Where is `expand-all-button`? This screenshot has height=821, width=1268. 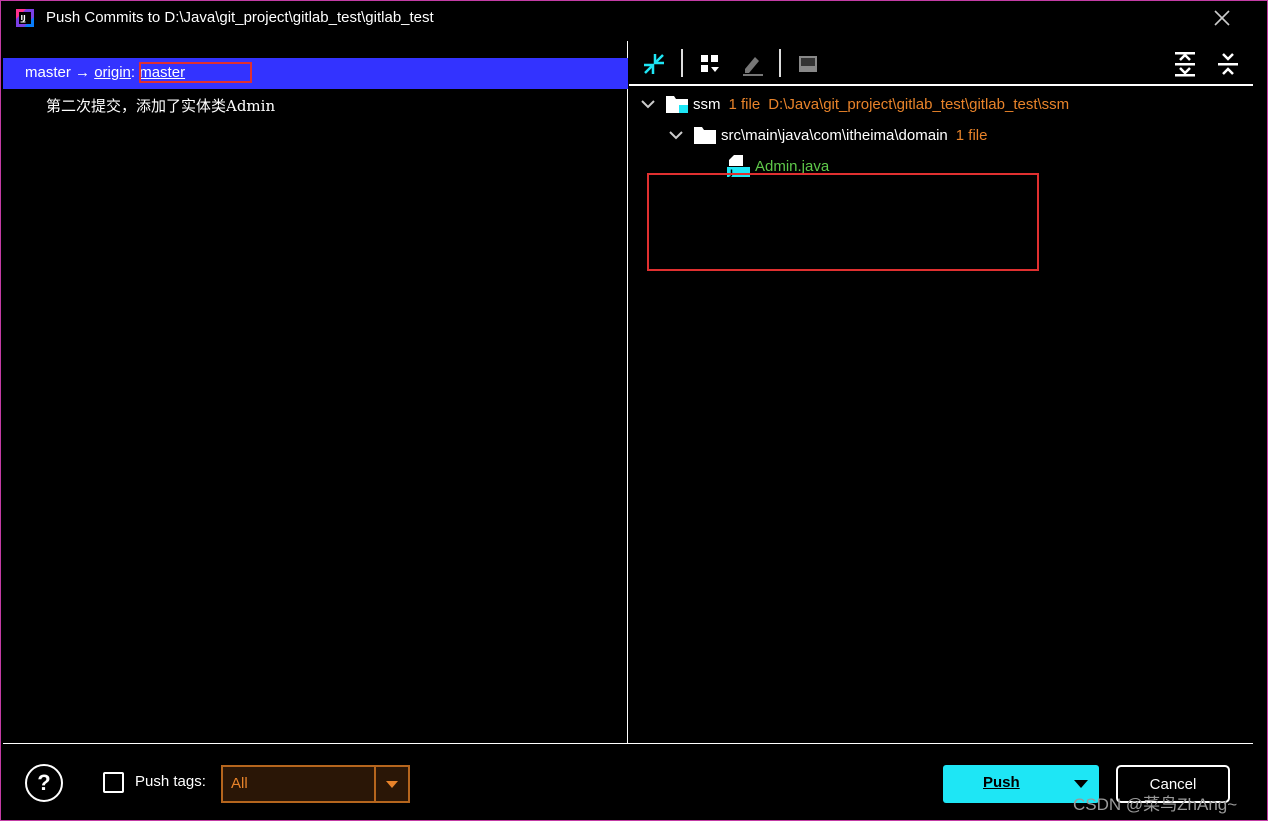
expand-all-button is located at coordinates (1185, 64).